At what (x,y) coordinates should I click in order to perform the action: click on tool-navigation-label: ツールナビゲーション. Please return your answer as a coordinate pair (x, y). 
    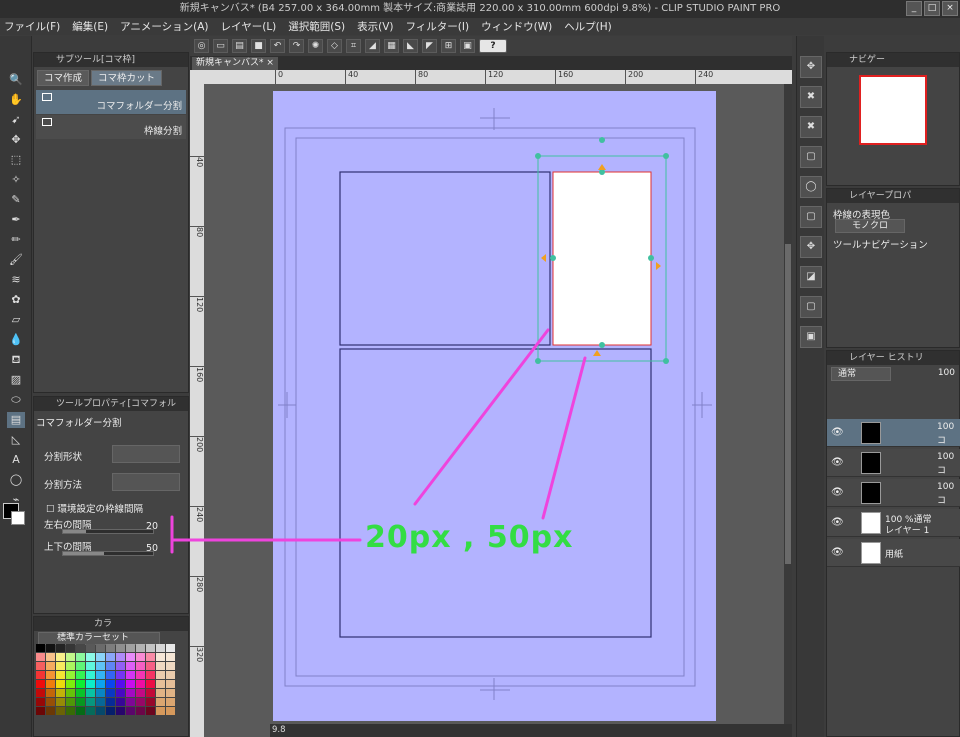
    Looking at the image, I should click on (880, 245).